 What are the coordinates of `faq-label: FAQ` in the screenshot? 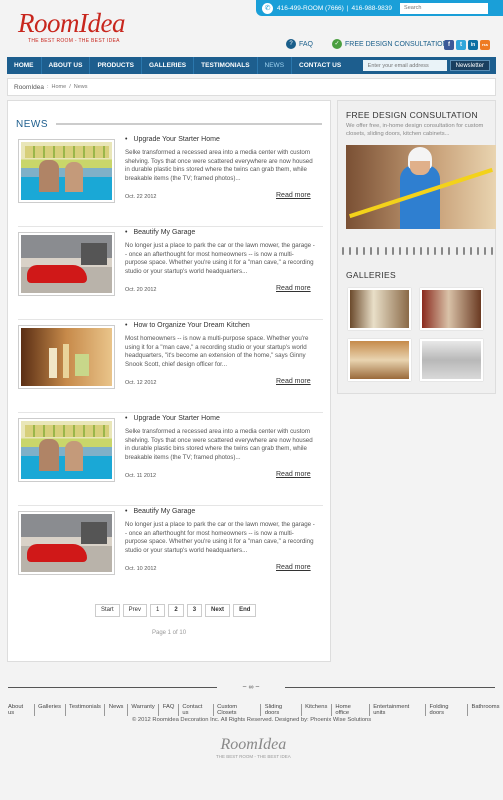 It's located at (306, 44).